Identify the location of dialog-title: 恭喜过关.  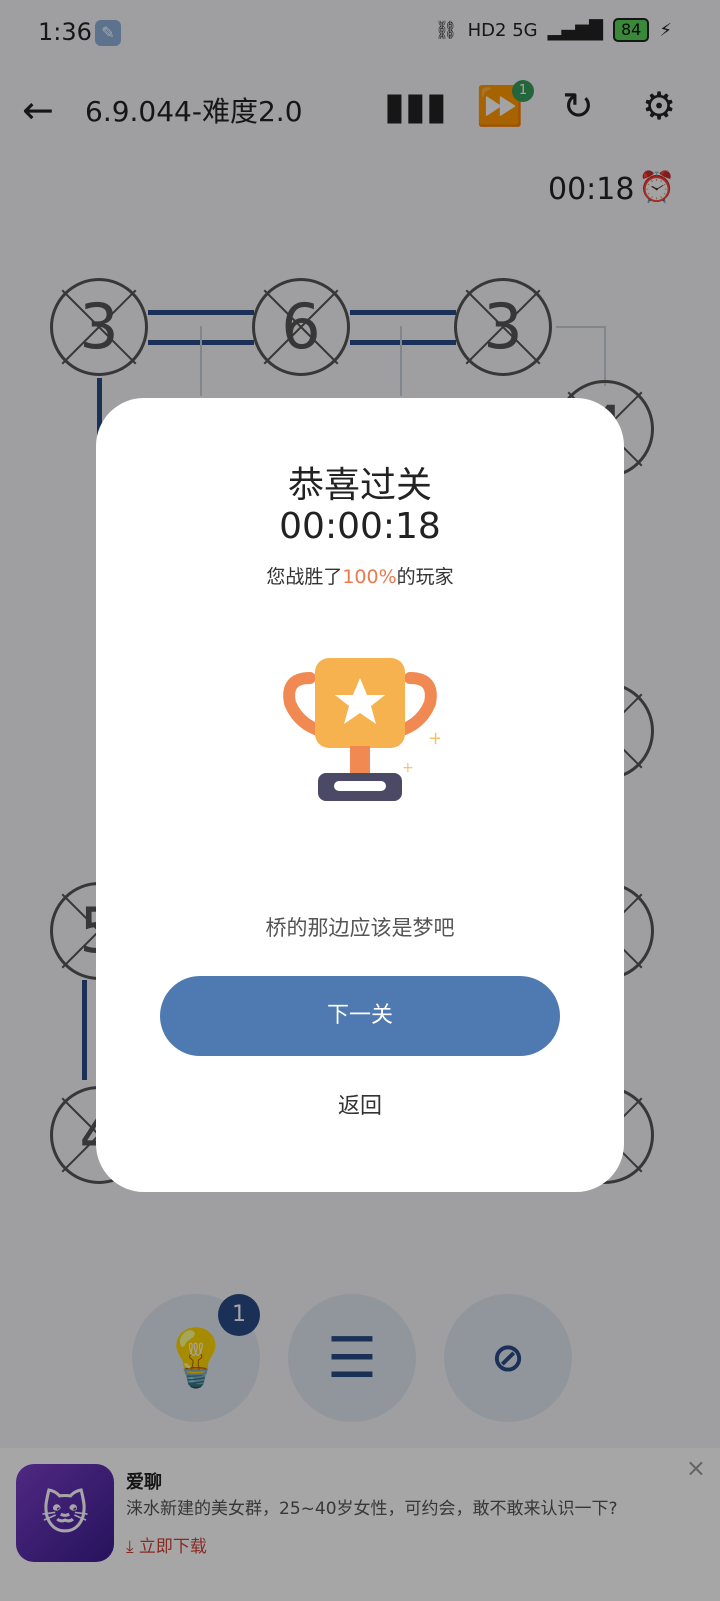
(359, 485).